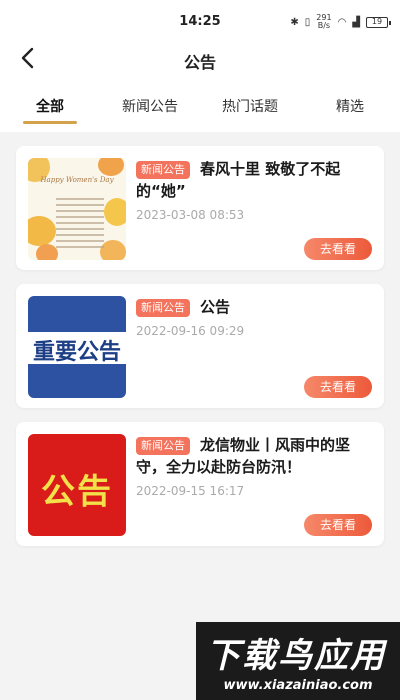 This screenshot has height=700, width=400. I want to click on article-thumbnail: 重要公告, so click(77, 347).